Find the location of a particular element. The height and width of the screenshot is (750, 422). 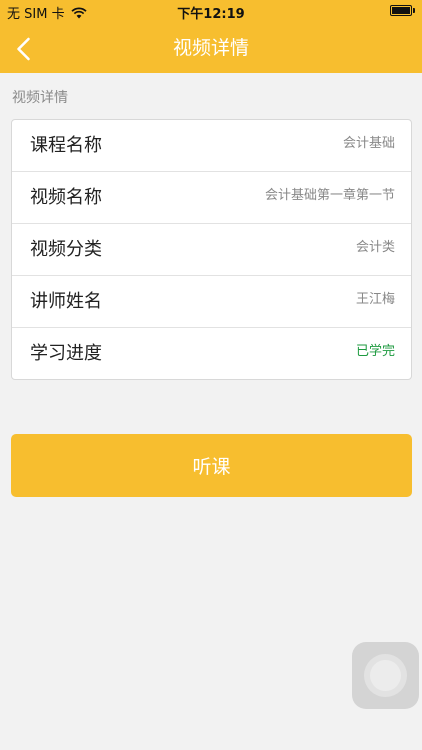

course-name-value: 会计基础 is located at coordinates (368, 143).